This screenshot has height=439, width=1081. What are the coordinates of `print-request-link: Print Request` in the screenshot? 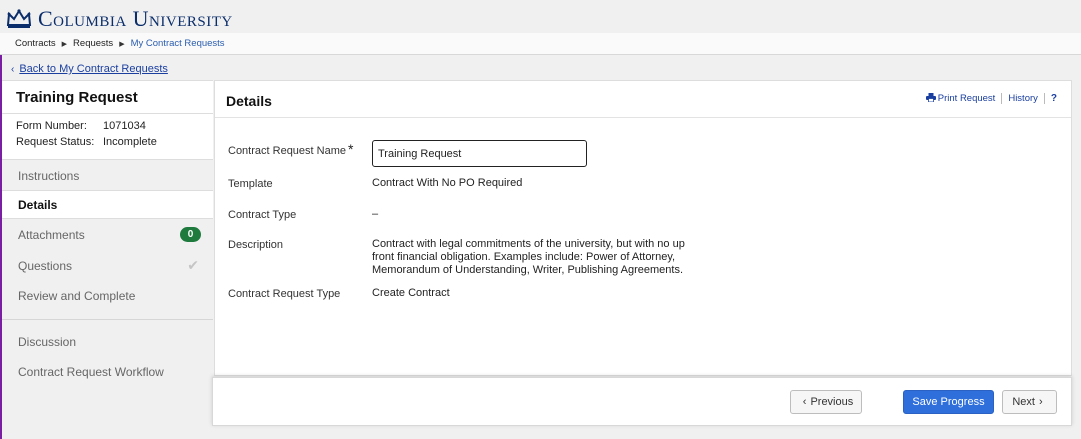 It's located at (960, 98).